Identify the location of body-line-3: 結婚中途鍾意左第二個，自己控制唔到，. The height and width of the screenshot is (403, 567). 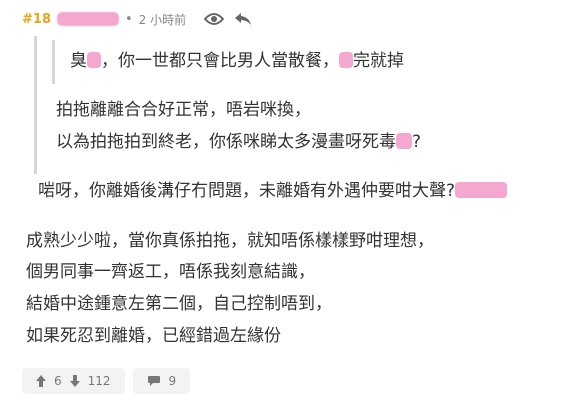
(179, 304).